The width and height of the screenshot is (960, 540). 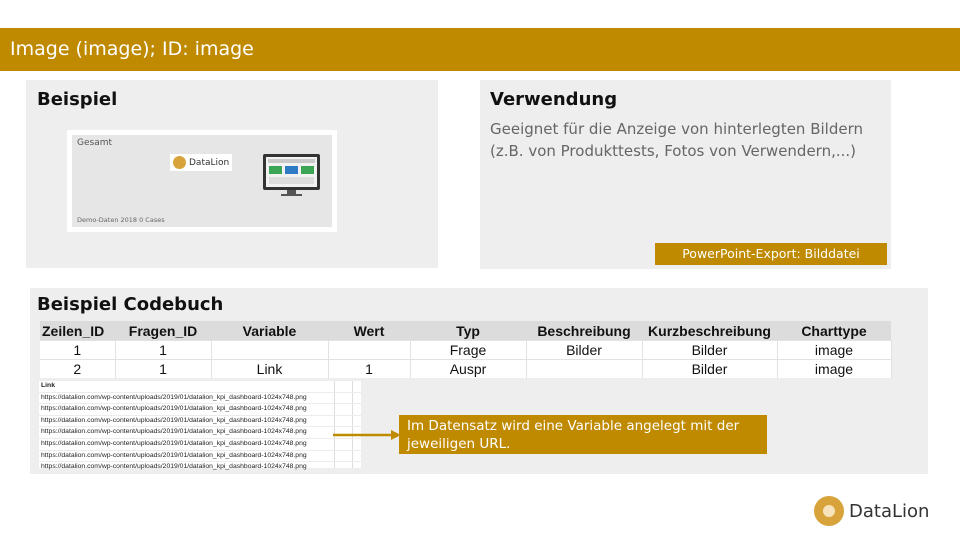 I want to click on column-header: Variable, so click(x=269, y=331).